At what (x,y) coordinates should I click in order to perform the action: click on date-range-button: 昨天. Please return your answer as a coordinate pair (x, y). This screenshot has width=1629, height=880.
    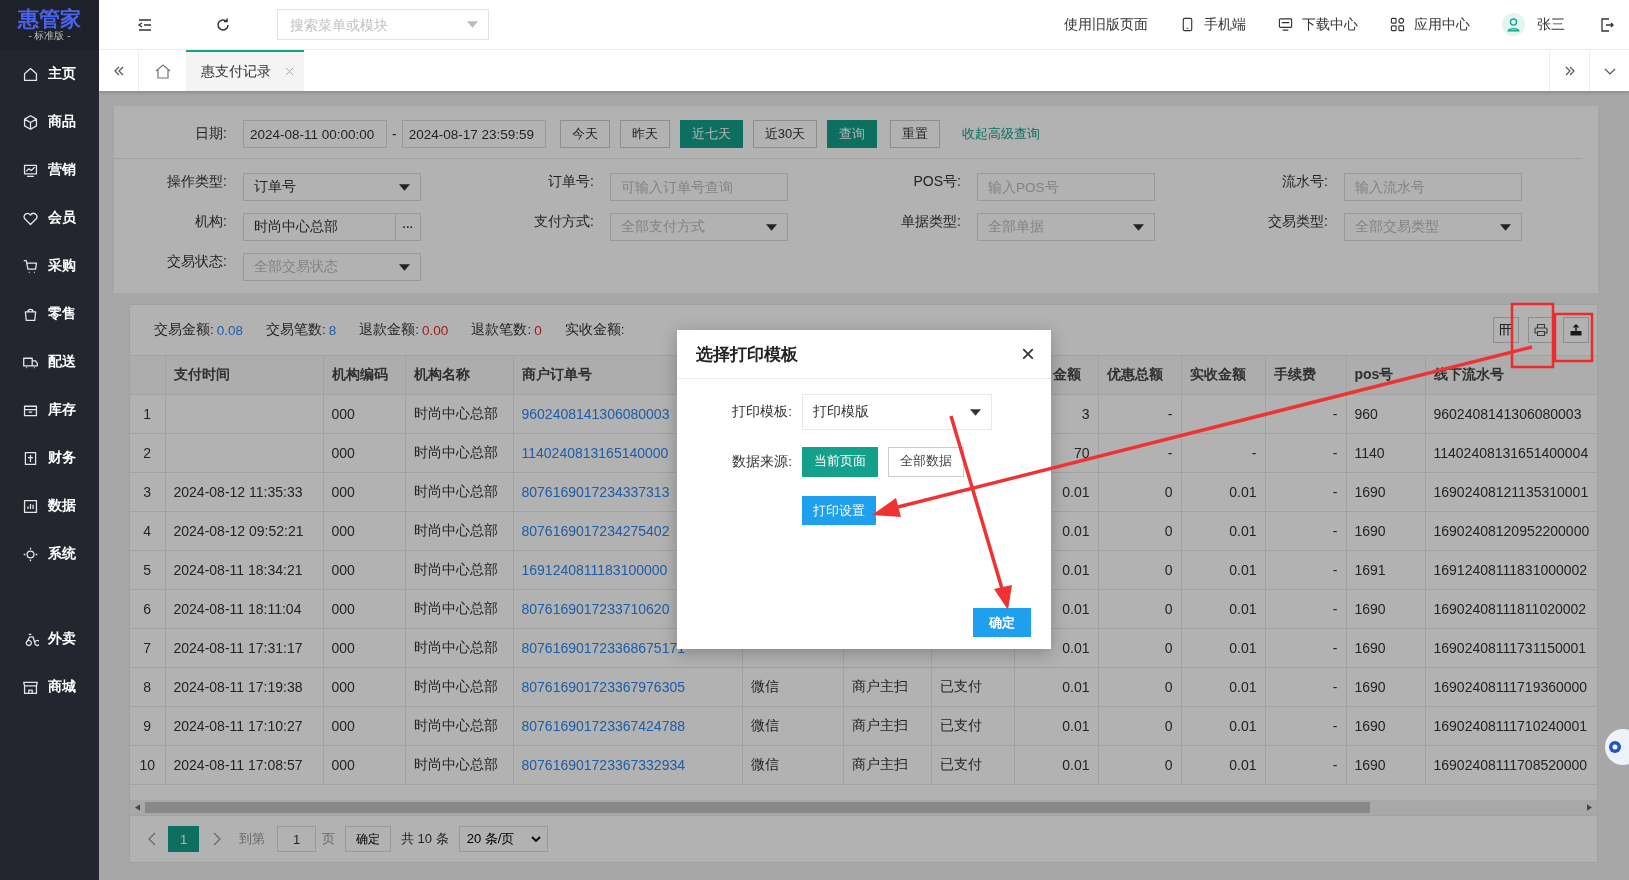
    Looking at the image, I should click on (644, 134).